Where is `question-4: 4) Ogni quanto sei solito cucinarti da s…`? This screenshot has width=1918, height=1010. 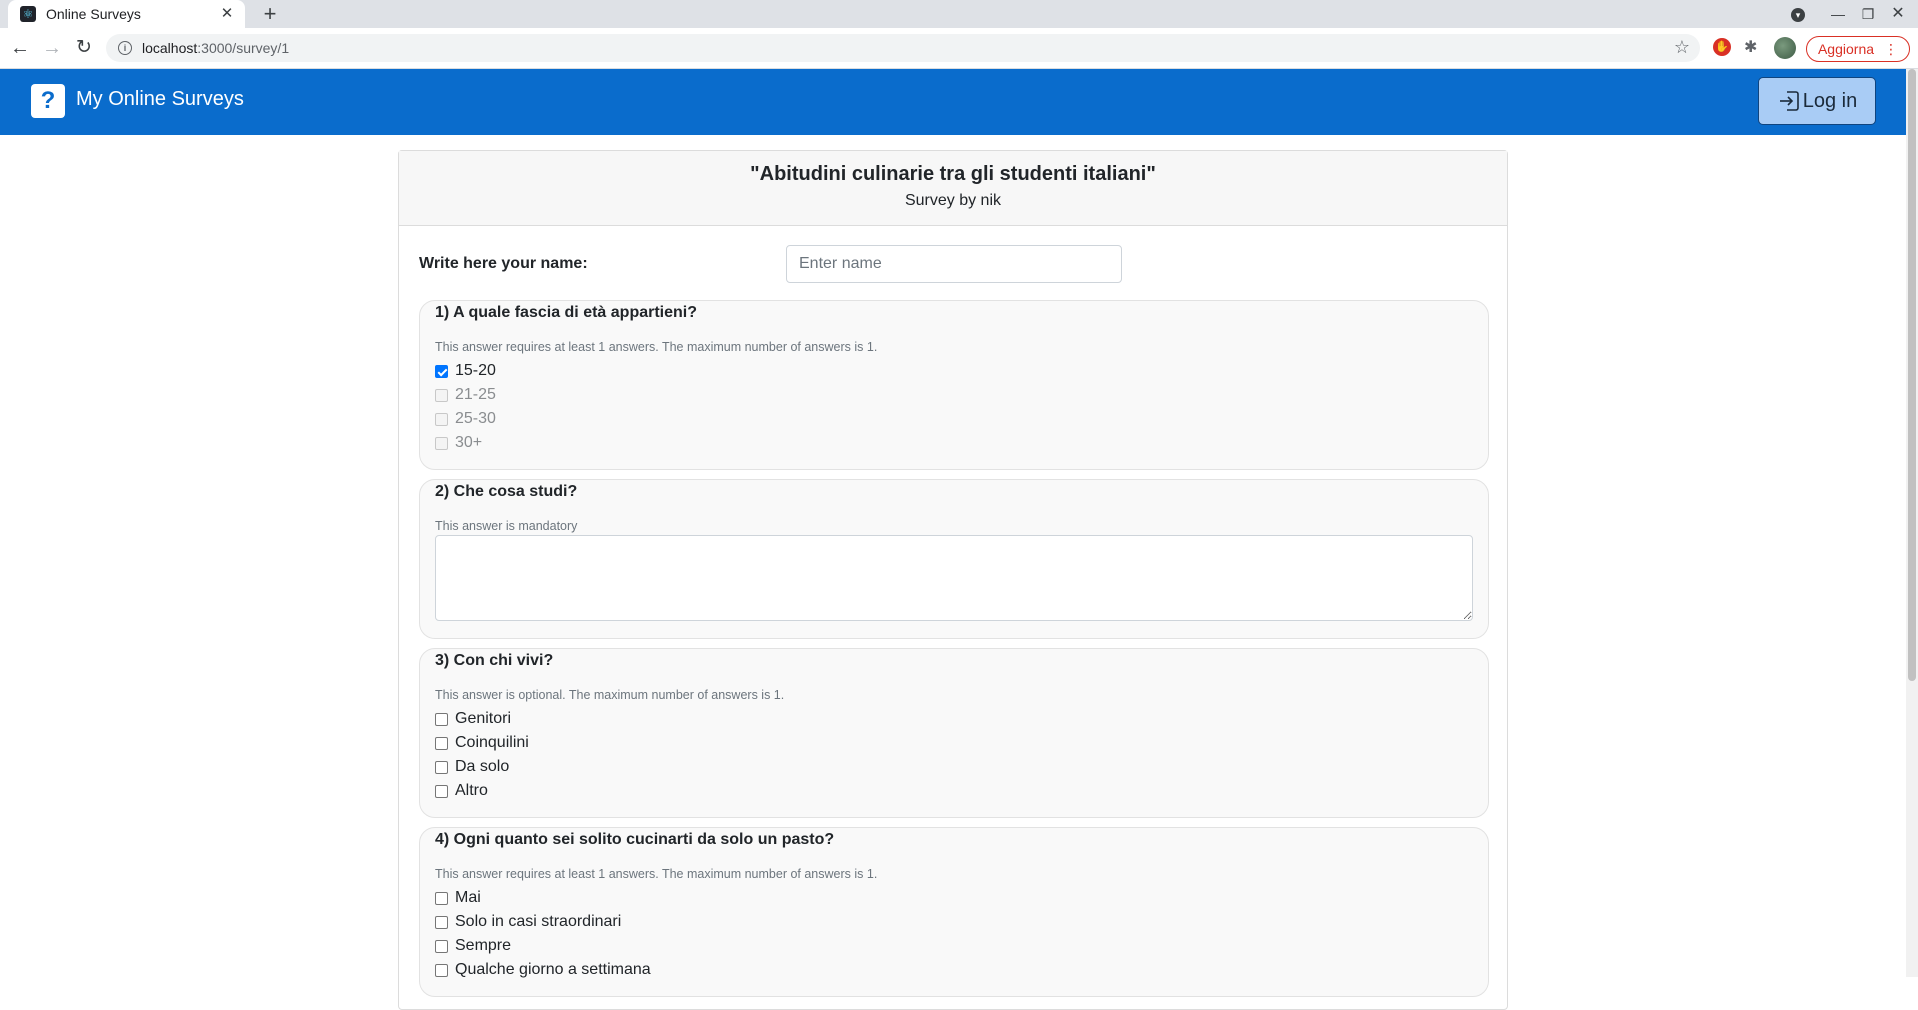
question-4: 4) Ogni quanto sei solito cucinarti da s… is located at coordinates (954, 912).